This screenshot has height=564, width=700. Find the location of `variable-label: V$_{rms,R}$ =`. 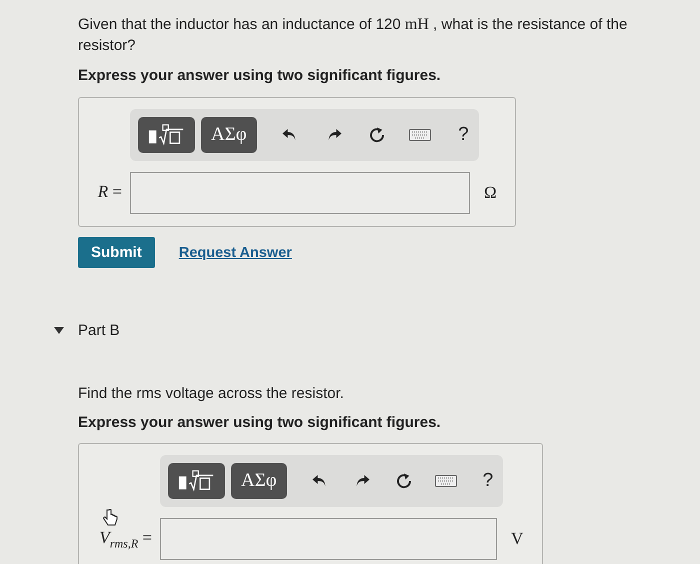

variable-label: V$_{rms,R}$ = is located at coordinates (125, 540).